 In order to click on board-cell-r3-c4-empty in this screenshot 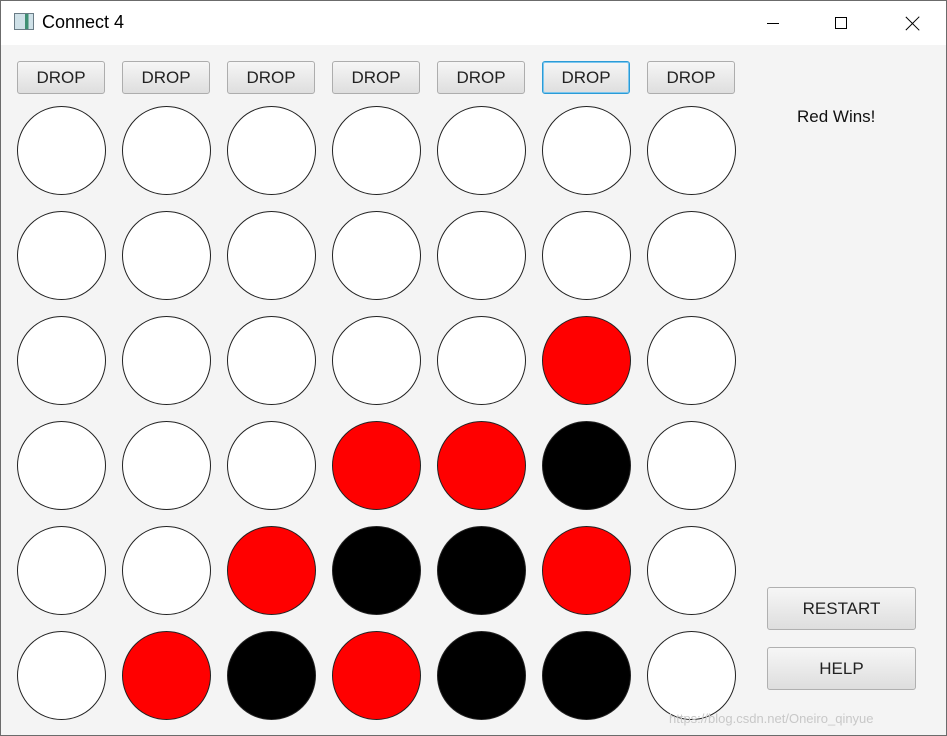, I will do `click(376, 360)`.